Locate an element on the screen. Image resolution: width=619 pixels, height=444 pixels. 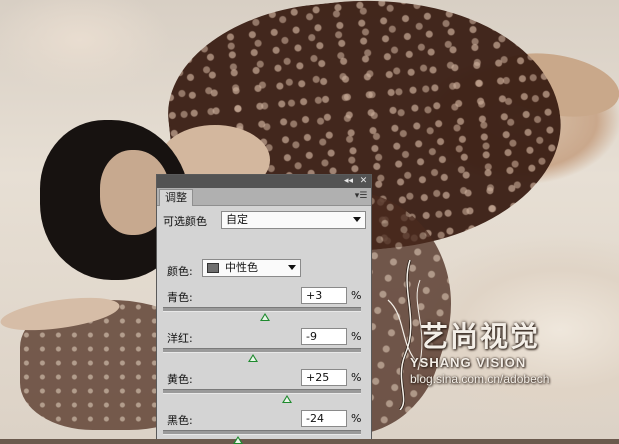
slider-label: 洋红: is located at coordinates (180, 338).